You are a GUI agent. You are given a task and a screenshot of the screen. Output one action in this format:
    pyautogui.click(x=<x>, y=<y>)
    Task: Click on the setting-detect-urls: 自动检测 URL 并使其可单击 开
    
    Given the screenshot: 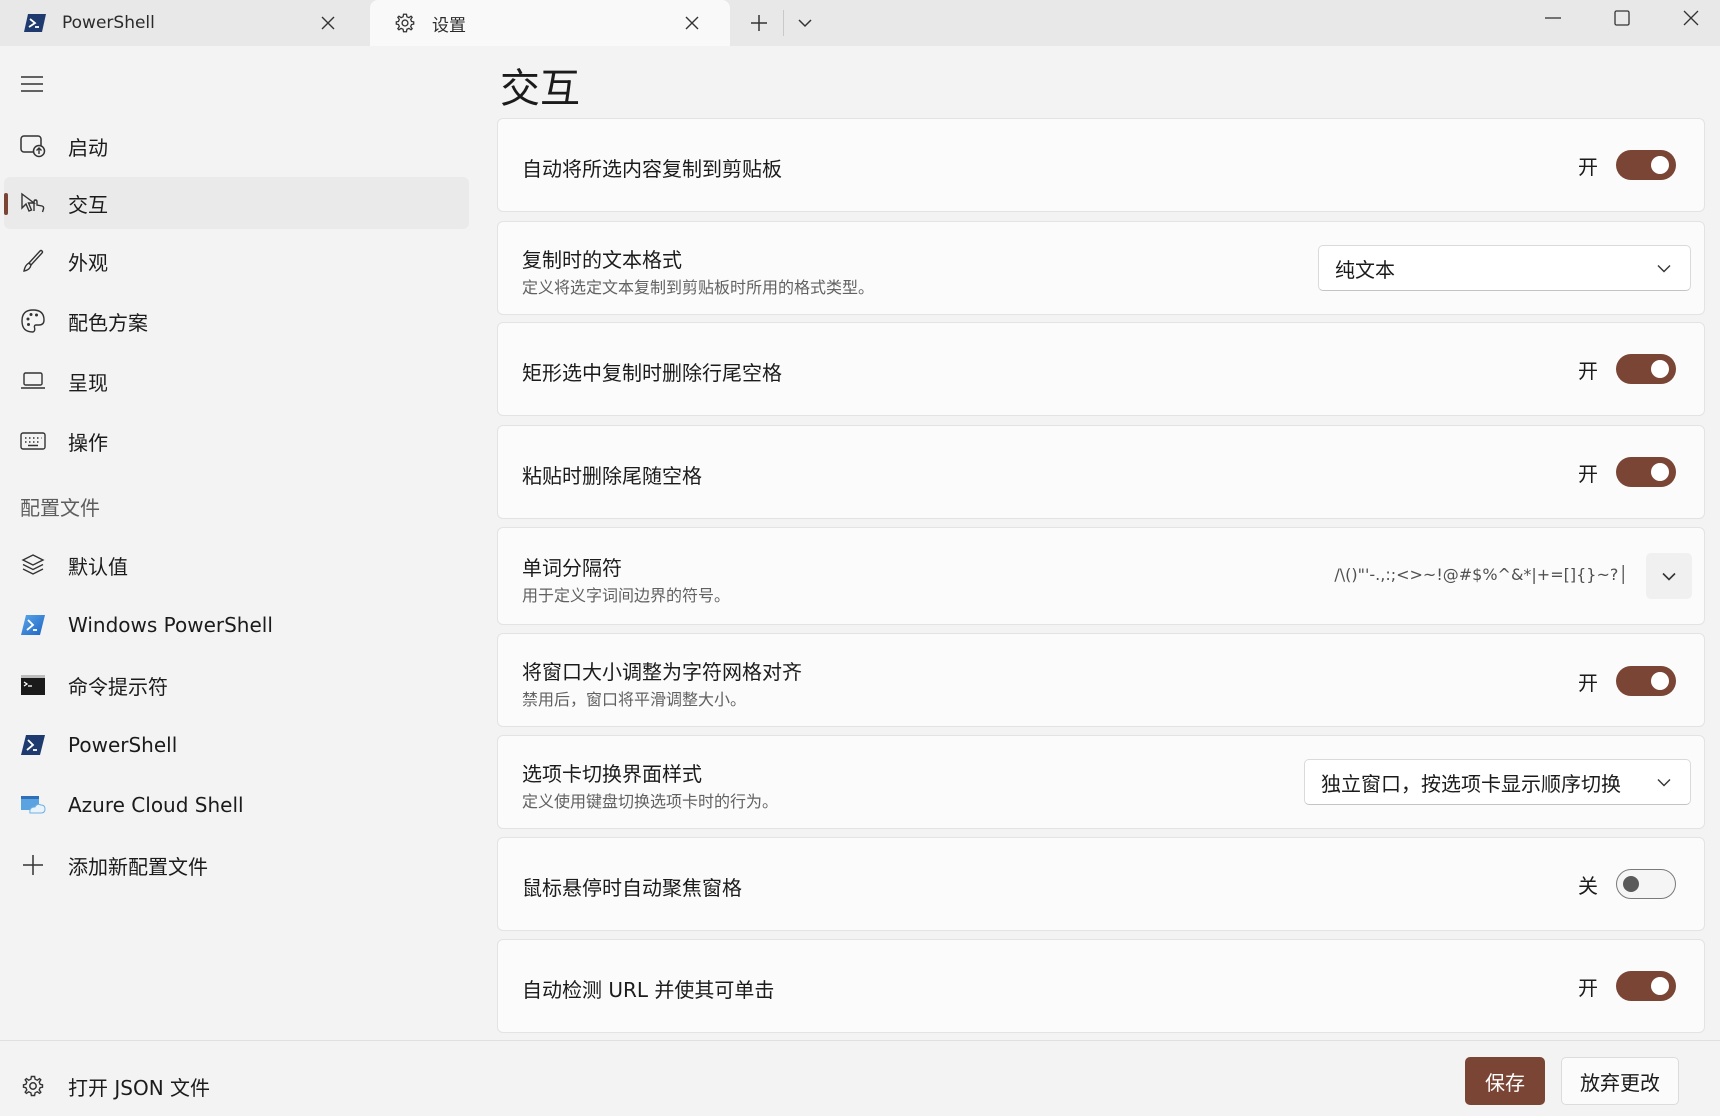 What is the action you would take?
    pyautogui.click(x=1101, y=986)
    